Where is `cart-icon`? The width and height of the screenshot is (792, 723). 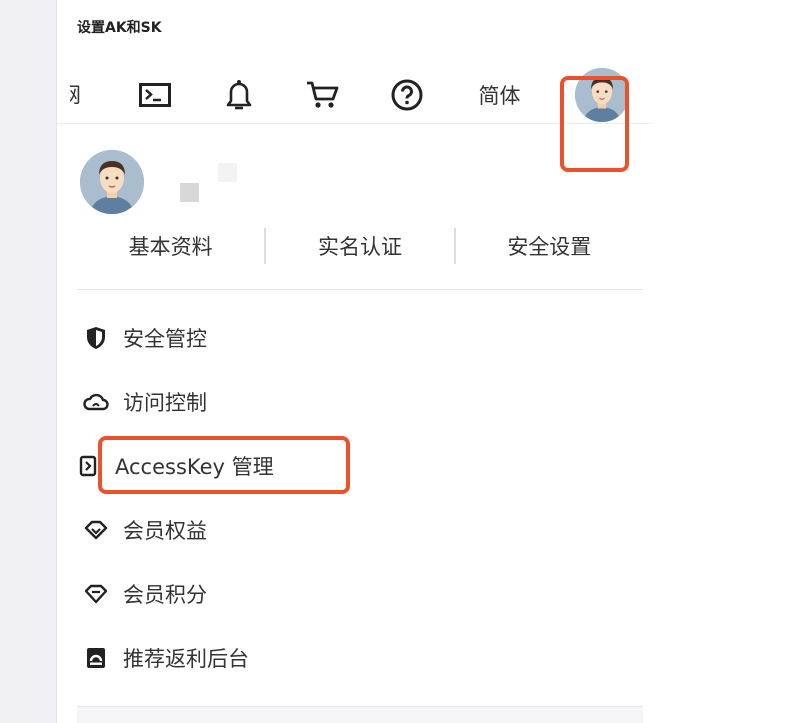
cart-icon is located at coordinates (323, 94).